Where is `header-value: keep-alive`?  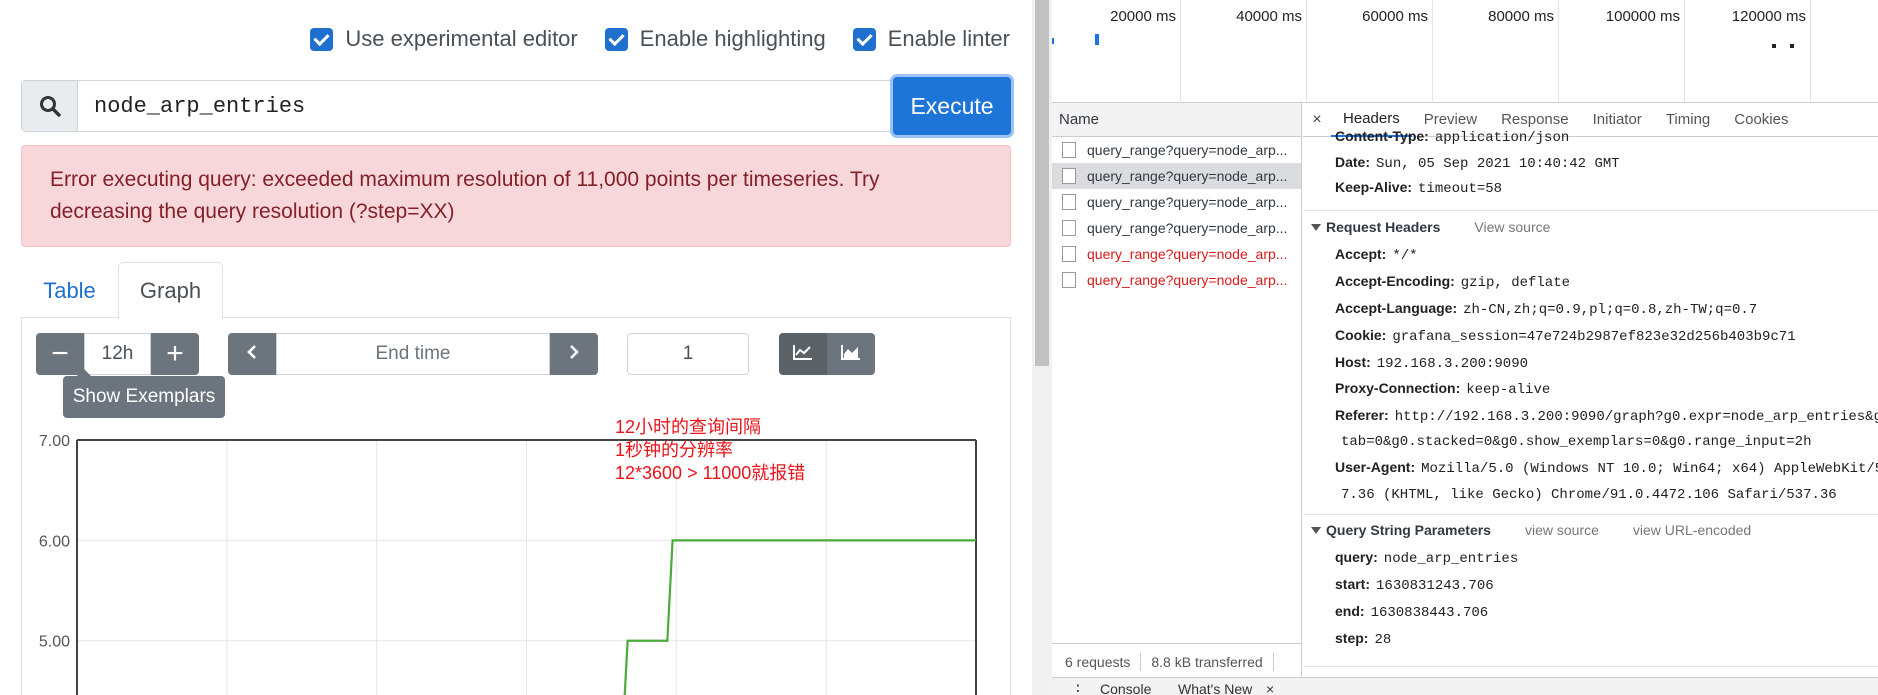 header-value: keep-alive is located at coordinates (1508, 390).